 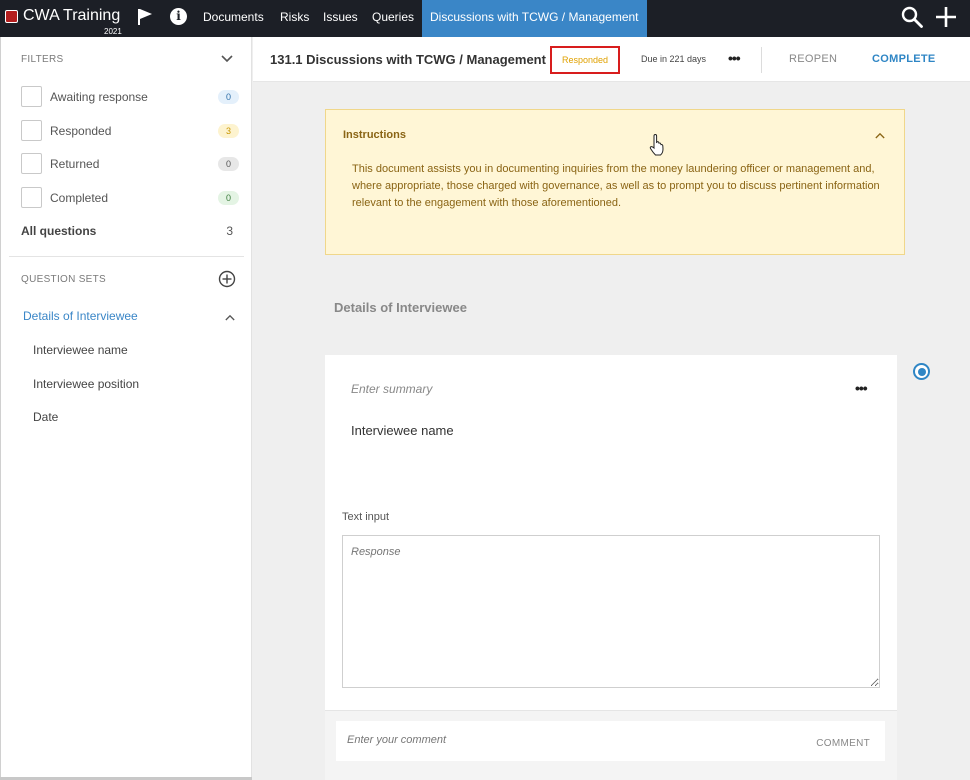 What do you see at coordinates (130, 198) in the screenshot?
I see `filter-completed: Completed 0` at bounding box center [130, 198].